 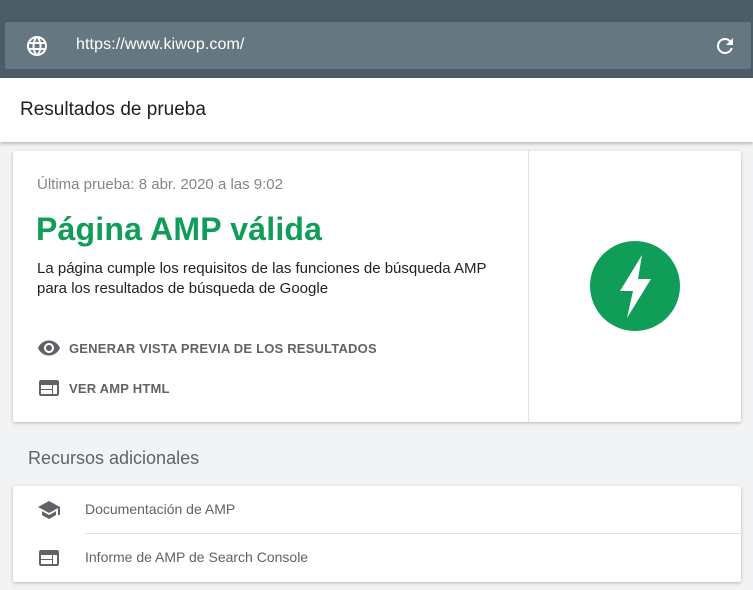 What do you see at coordinates (223, 348) in the screenshot?
I see `preview-results-label: GENERAR VISTA PREVIA DE LOS RESULTADOS` at bounding box center [223, 348].